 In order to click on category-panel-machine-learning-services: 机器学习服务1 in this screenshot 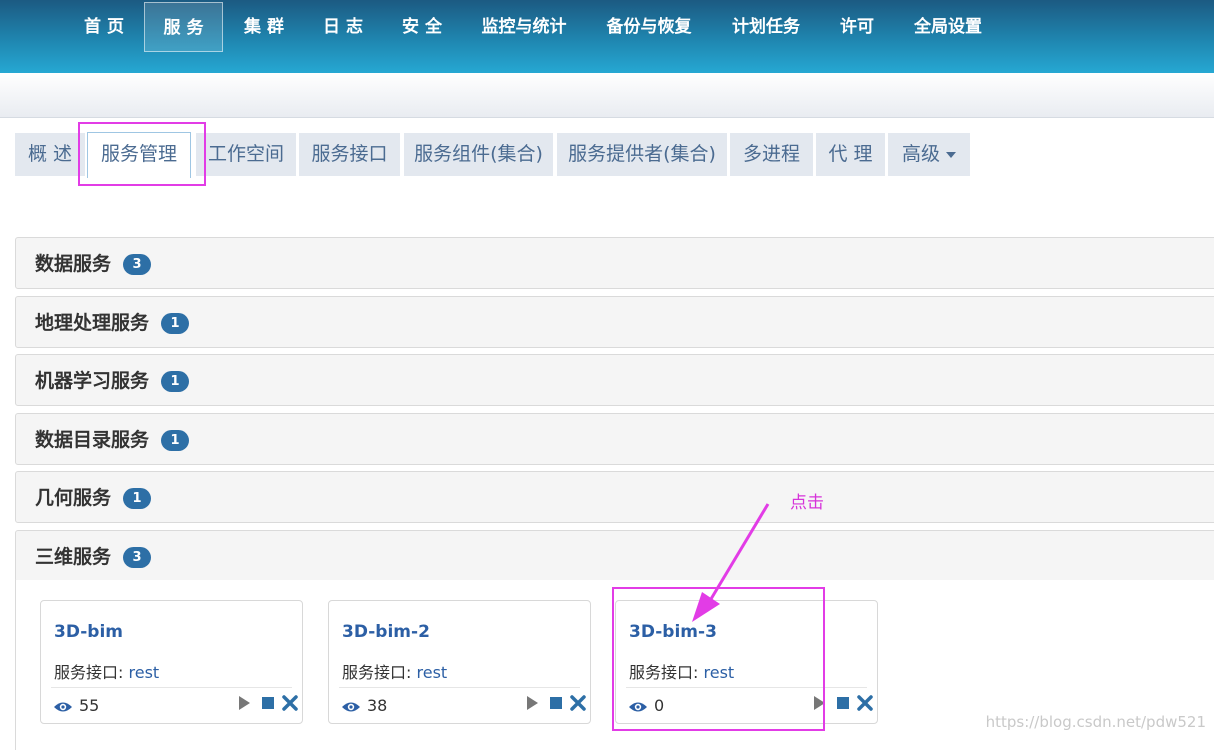, I will do `click(614, 380)`.